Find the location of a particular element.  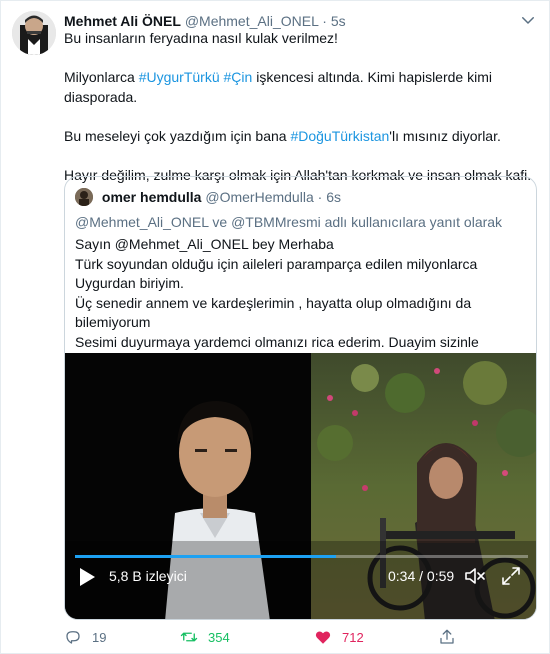

retweet-icon is located at coordinates (189, 636).